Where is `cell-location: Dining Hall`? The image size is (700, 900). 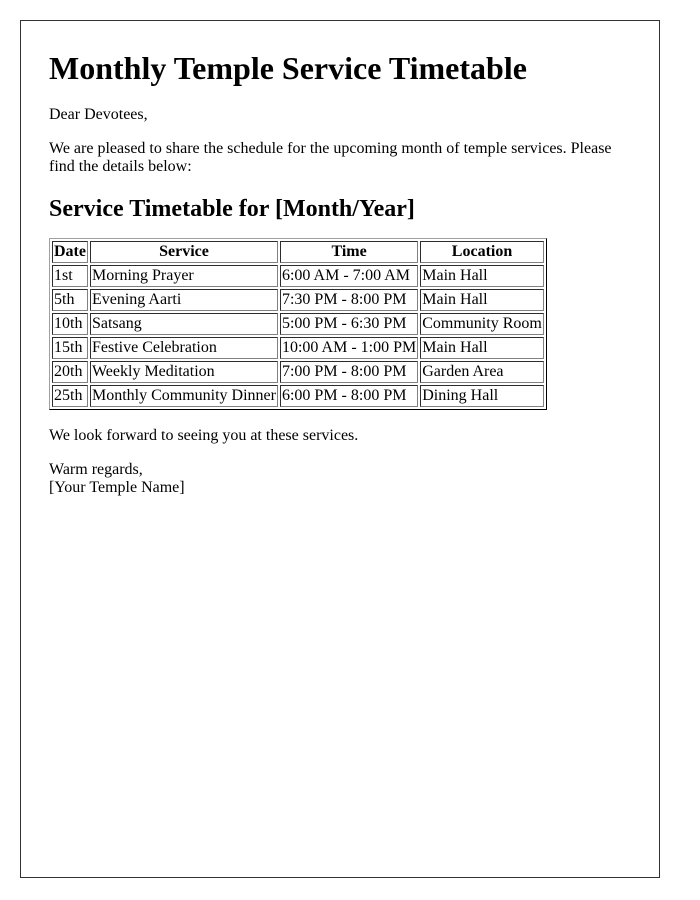
cell-location: Dining Hall is located at coordinates (482, 396).